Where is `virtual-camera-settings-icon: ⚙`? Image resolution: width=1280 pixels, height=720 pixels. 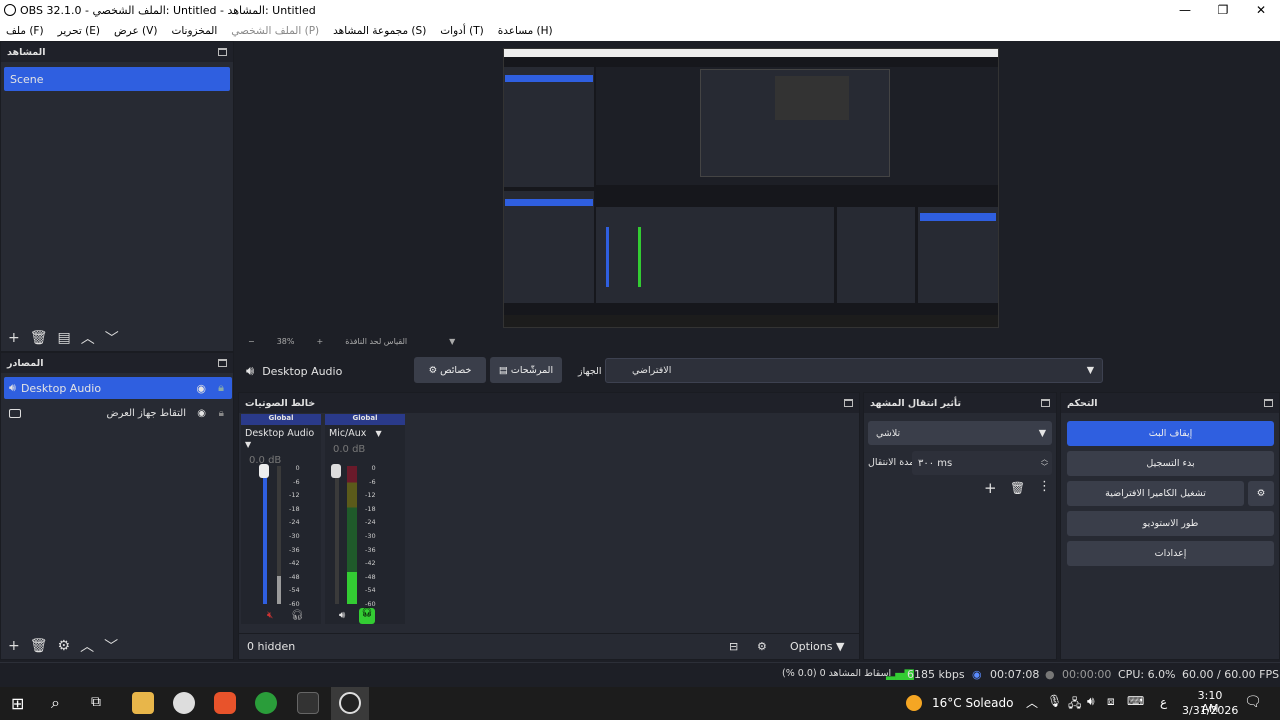
virtual-camera-settings-icon: ⚙ is located at coordinates (1261, 493).